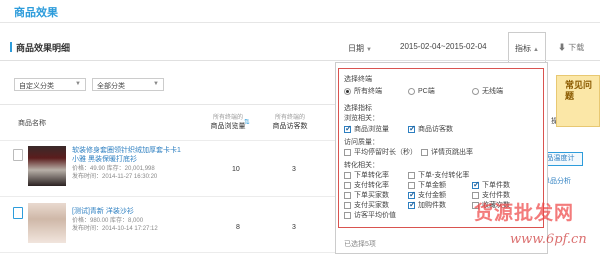 This screenshot has height=262, width=600. I want to click on table-header-top-line, so click(167, 104).